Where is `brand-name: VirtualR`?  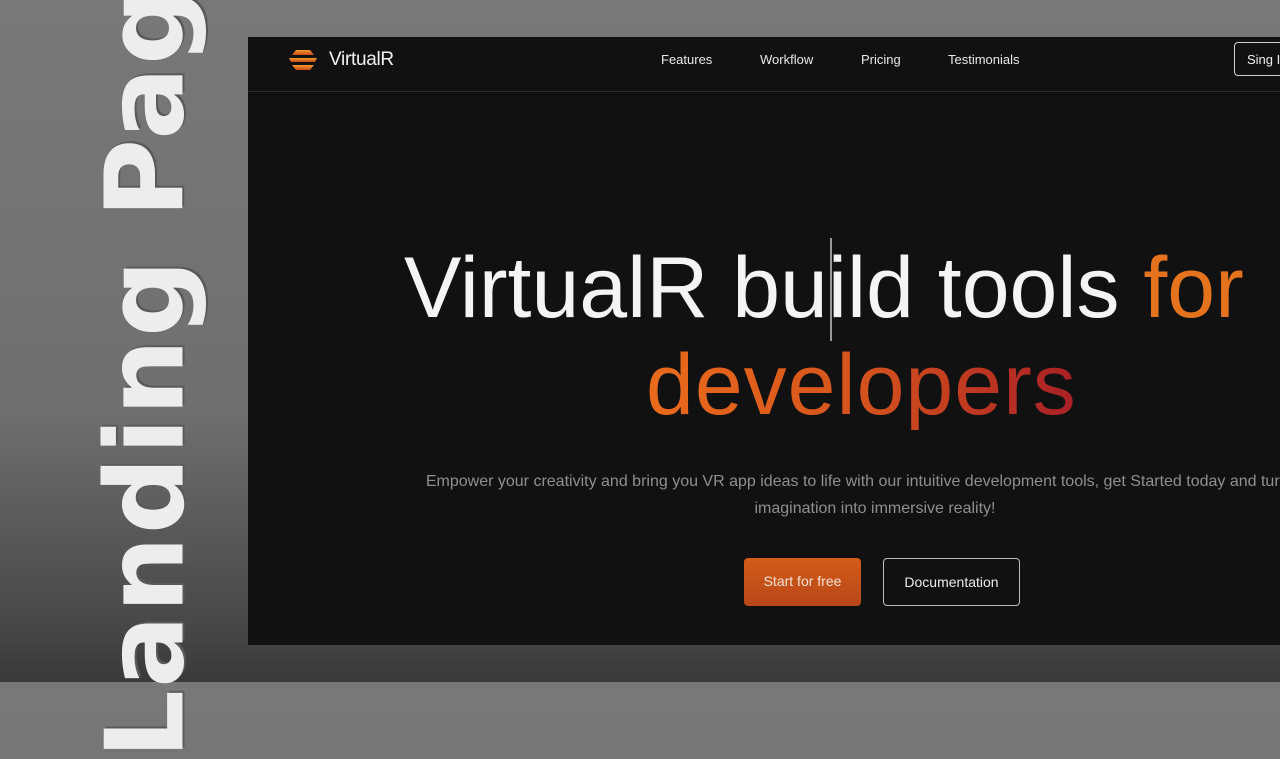
brand-name: VirtualR is located at coordinates (361, 59).